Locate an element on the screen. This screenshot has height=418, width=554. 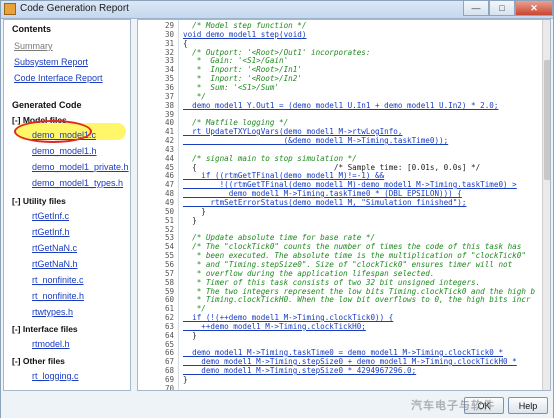
line-number: 58 is located at coordinates (169, 282).